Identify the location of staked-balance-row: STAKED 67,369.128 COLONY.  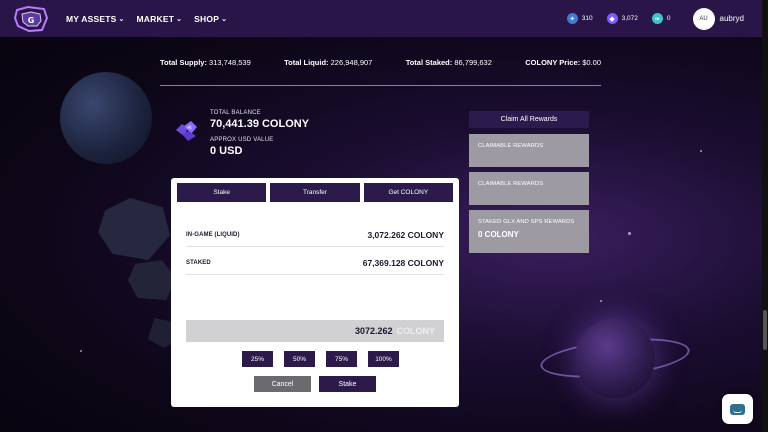
(315, 266).